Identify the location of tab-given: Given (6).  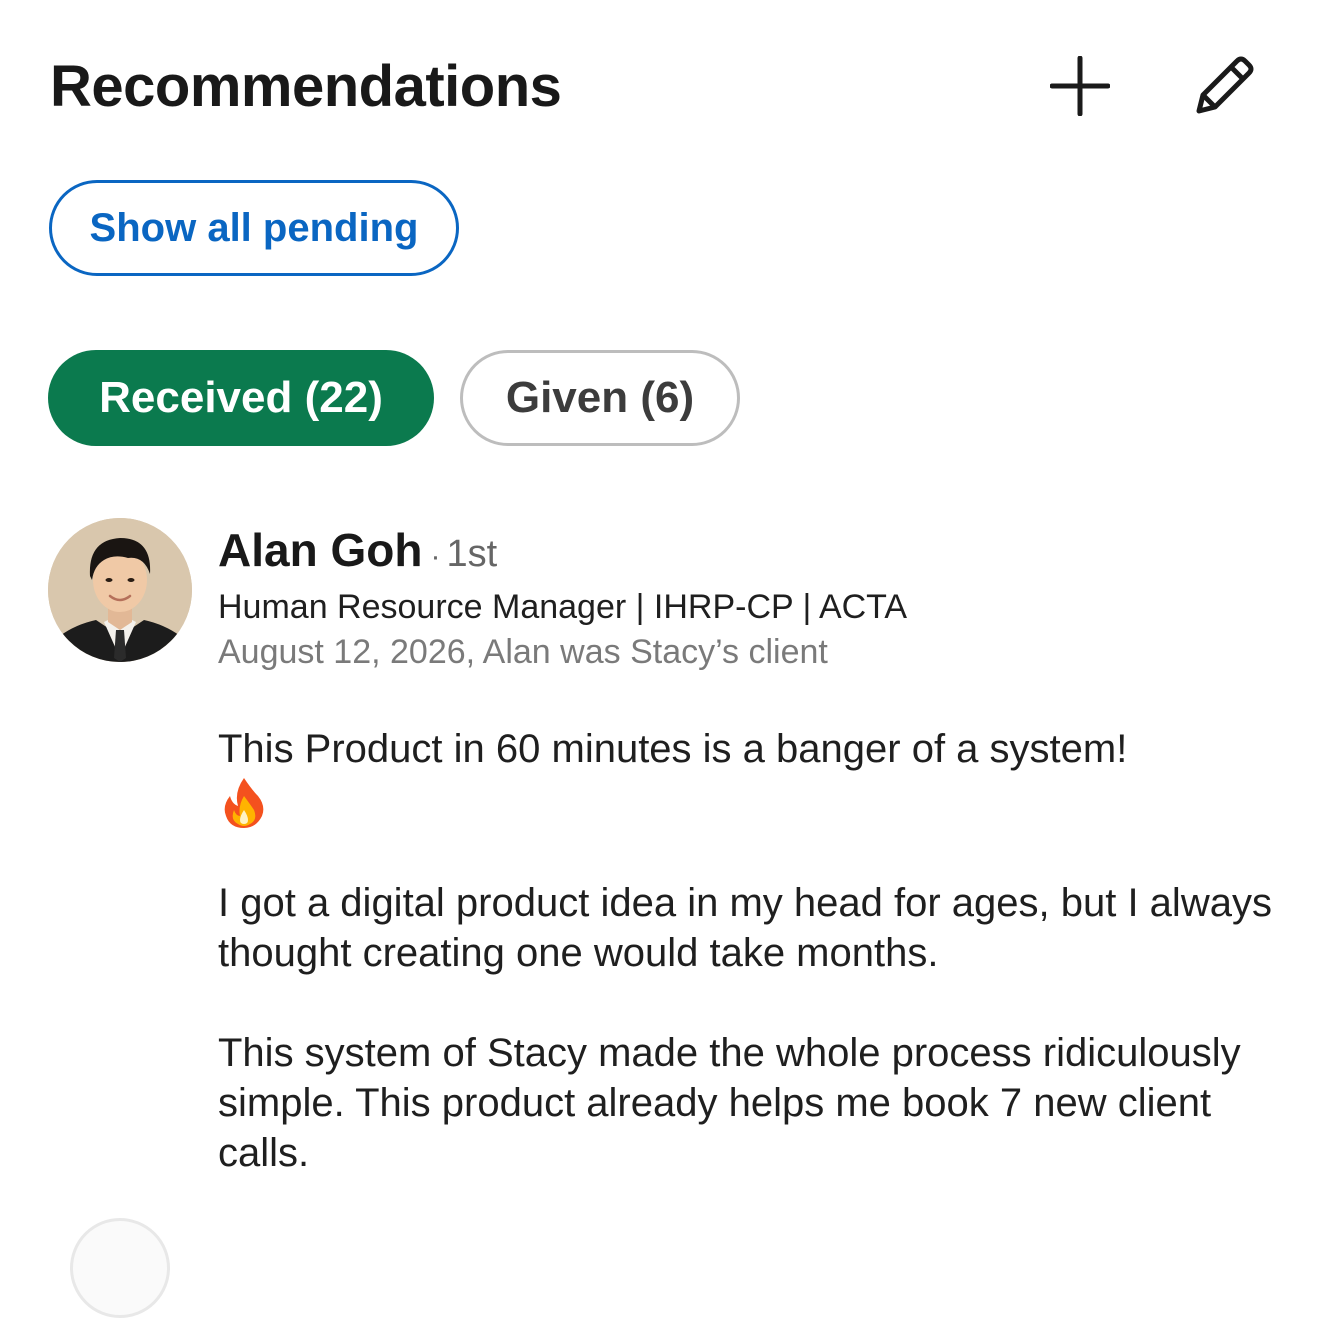
(600, 398).